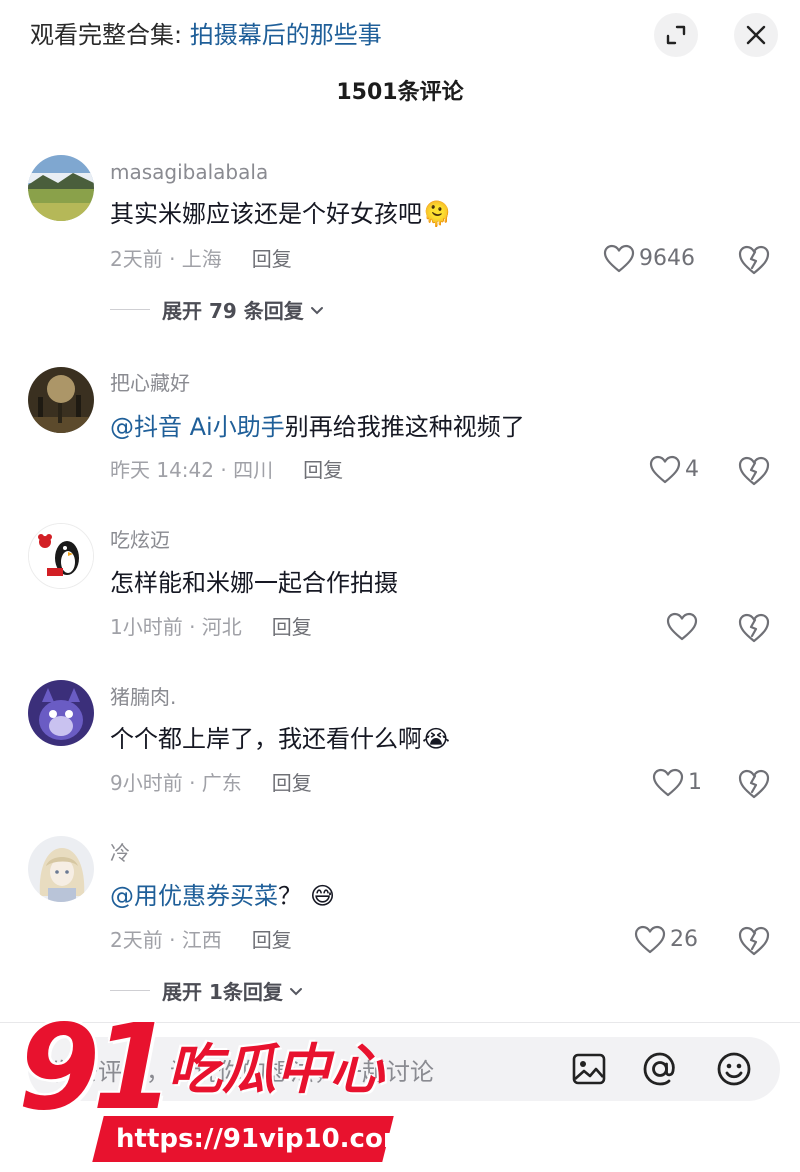 This screenshot has width=800, height=1172. I want to click on like-count: 4, so click(692, 469).